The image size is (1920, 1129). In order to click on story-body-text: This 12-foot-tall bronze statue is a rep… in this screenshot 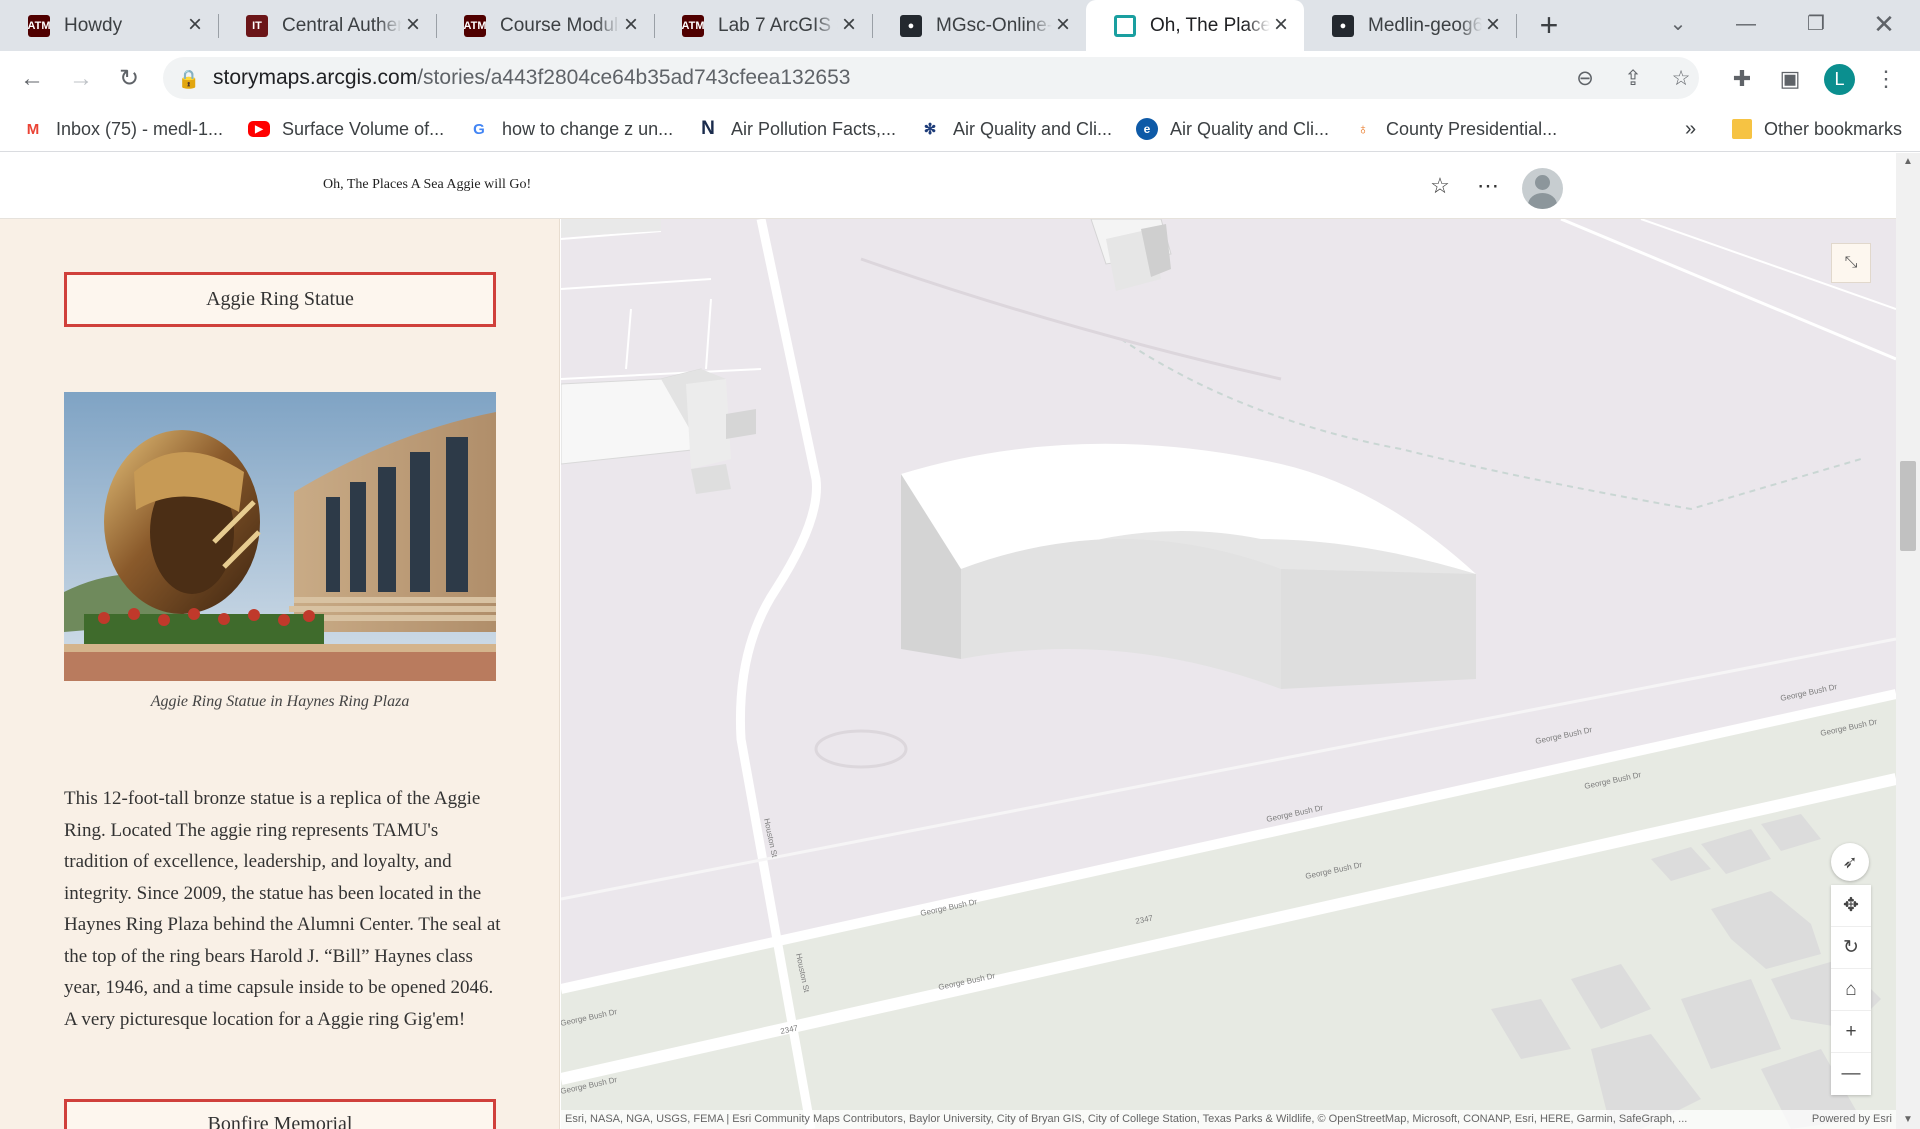, I will do `click(282, 909)`.